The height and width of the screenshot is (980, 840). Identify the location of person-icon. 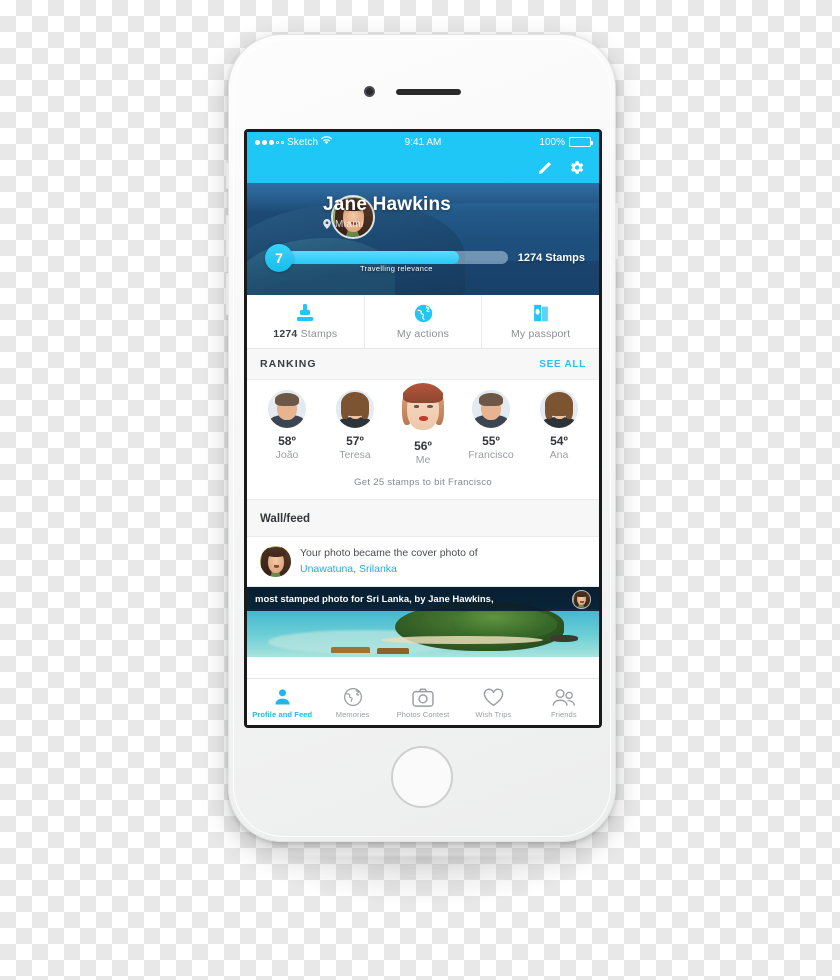
(282, 696).